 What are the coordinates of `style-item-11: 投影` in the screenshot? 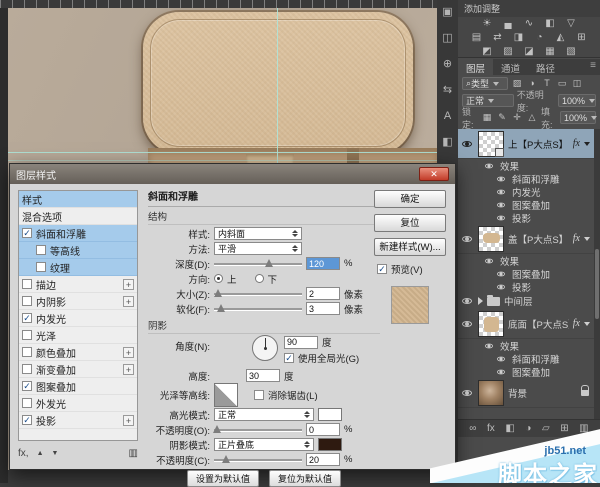 It's located at (78, 420).